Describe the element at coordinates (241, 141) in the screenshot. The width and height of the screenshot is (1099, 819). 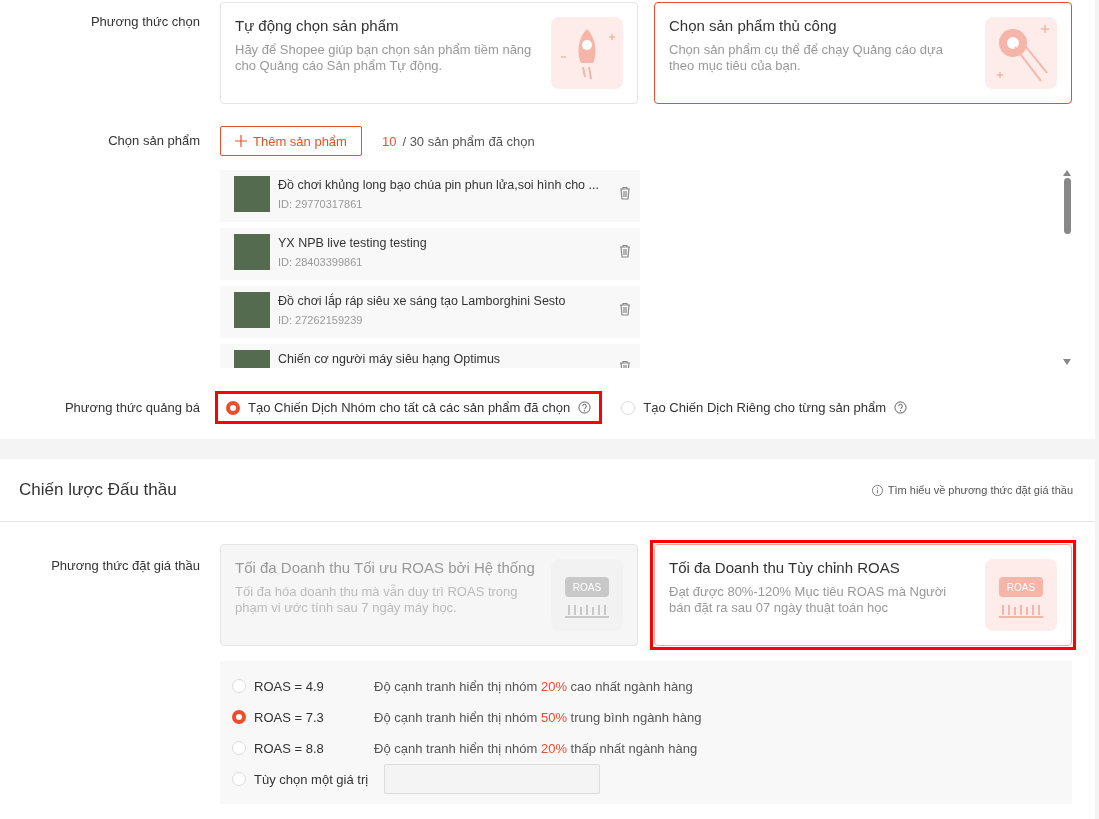
I see `plus-icon` at that location.